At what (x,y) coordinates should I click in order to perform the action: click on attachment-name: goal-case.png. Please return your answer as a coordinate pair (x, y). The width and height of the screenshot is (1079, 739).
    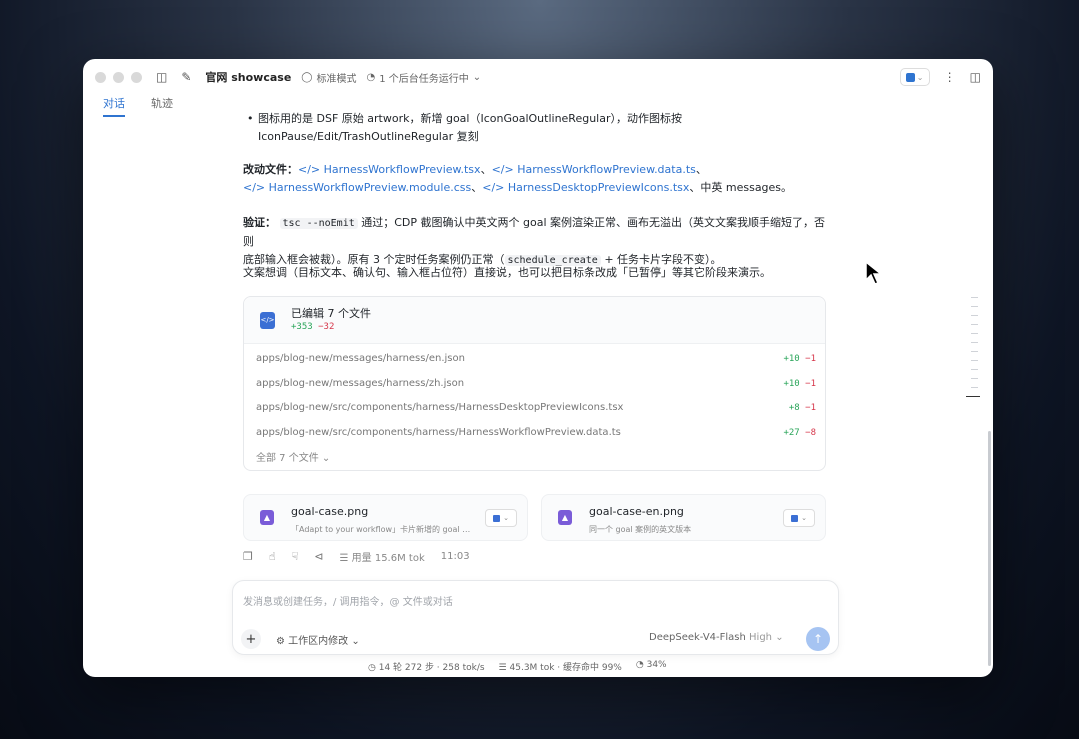
    Looking at the image, I should click on (330, 511).